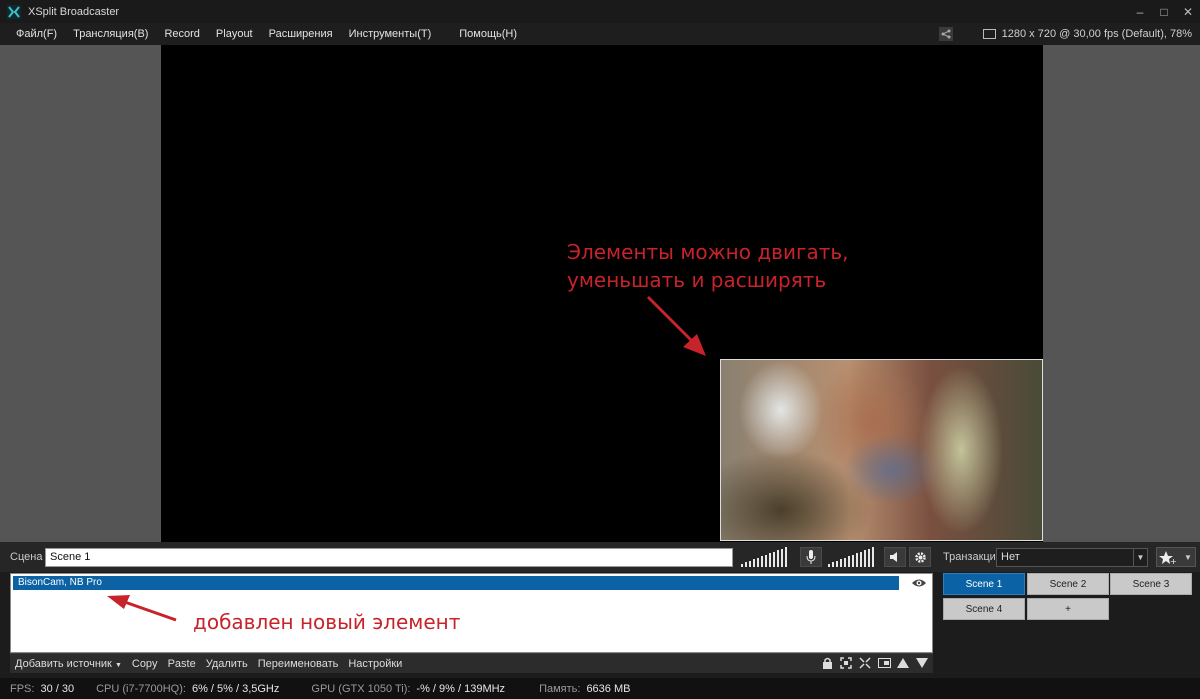  What do you see at coordinates (74, 11) in the screenshot?
I see `window-title: XSplit Broadcaster` at bounding box center [74, 11].